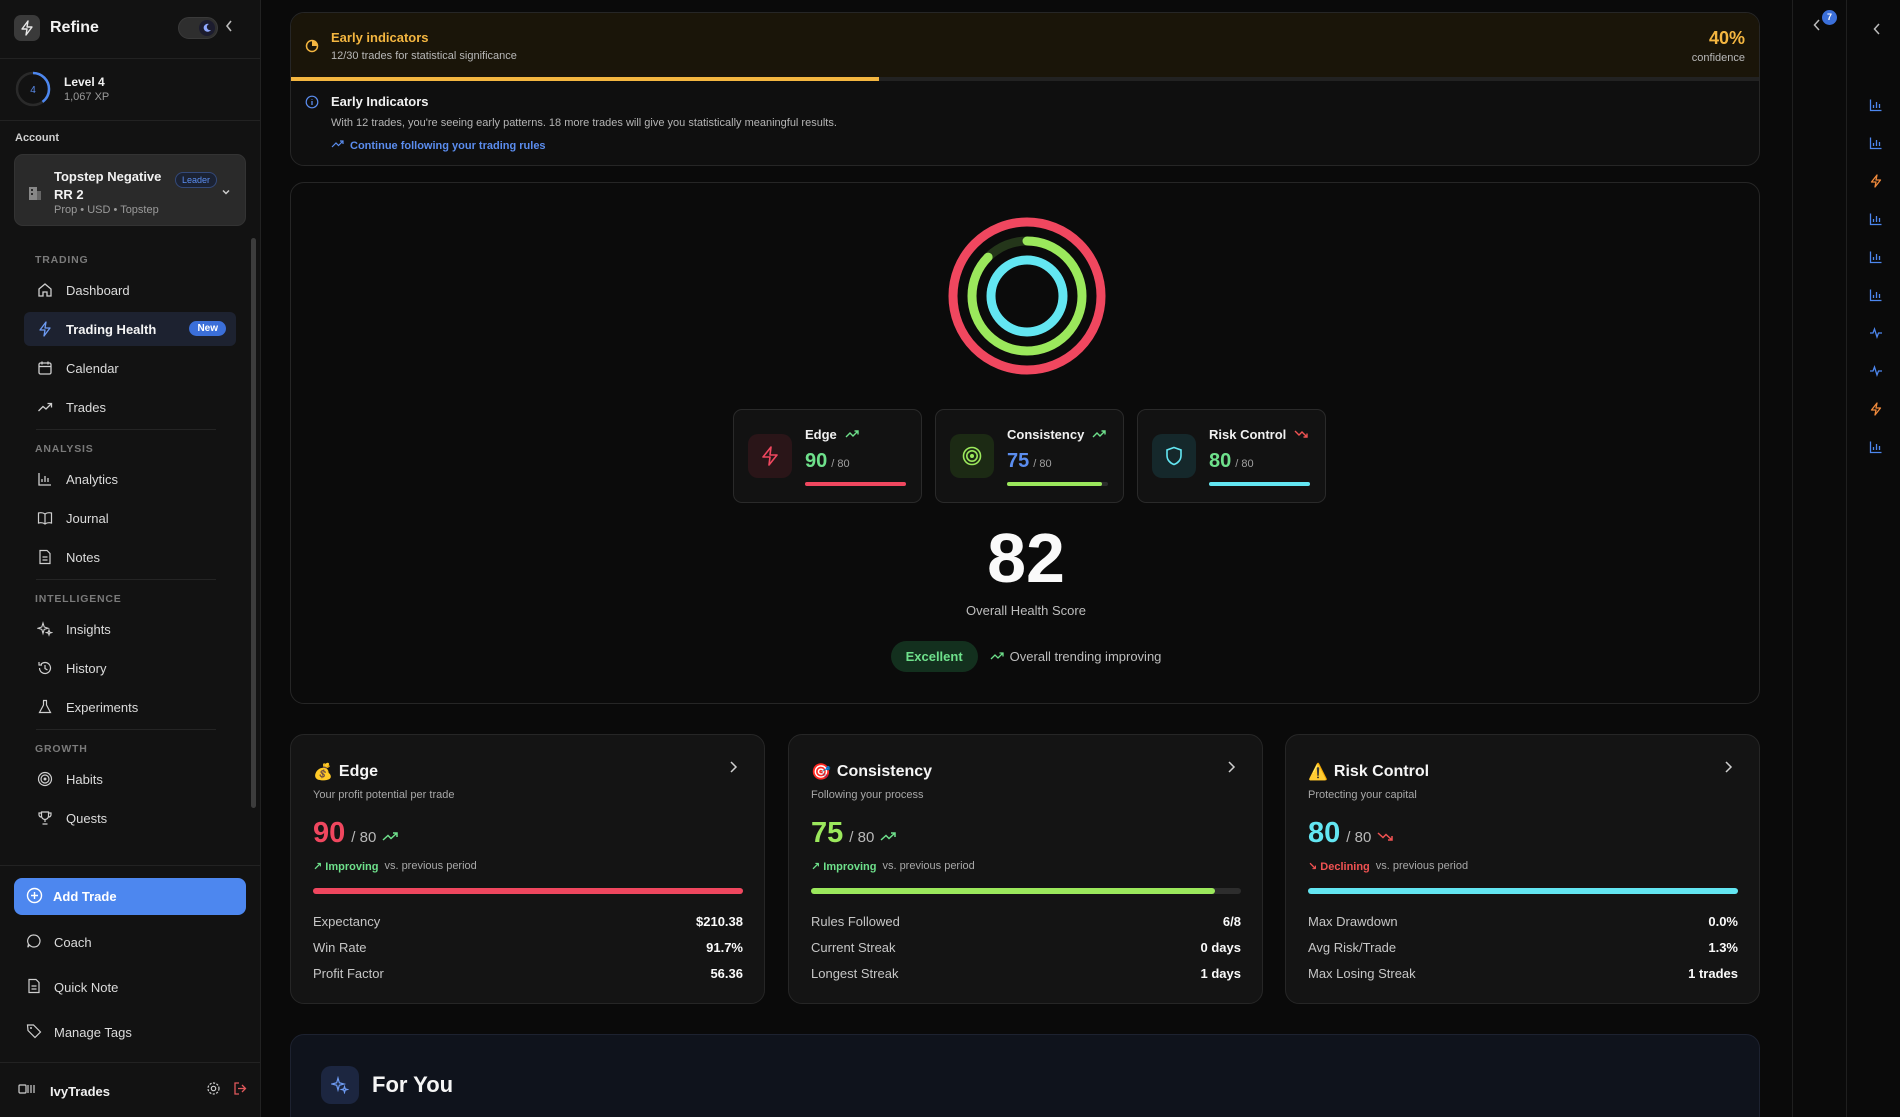 This screenshot has width=1900, height=1117. Describe the element at coordinates (1362, 795) in the screenshot. I see `detail-subtitle: Protecting your capital` at that location.